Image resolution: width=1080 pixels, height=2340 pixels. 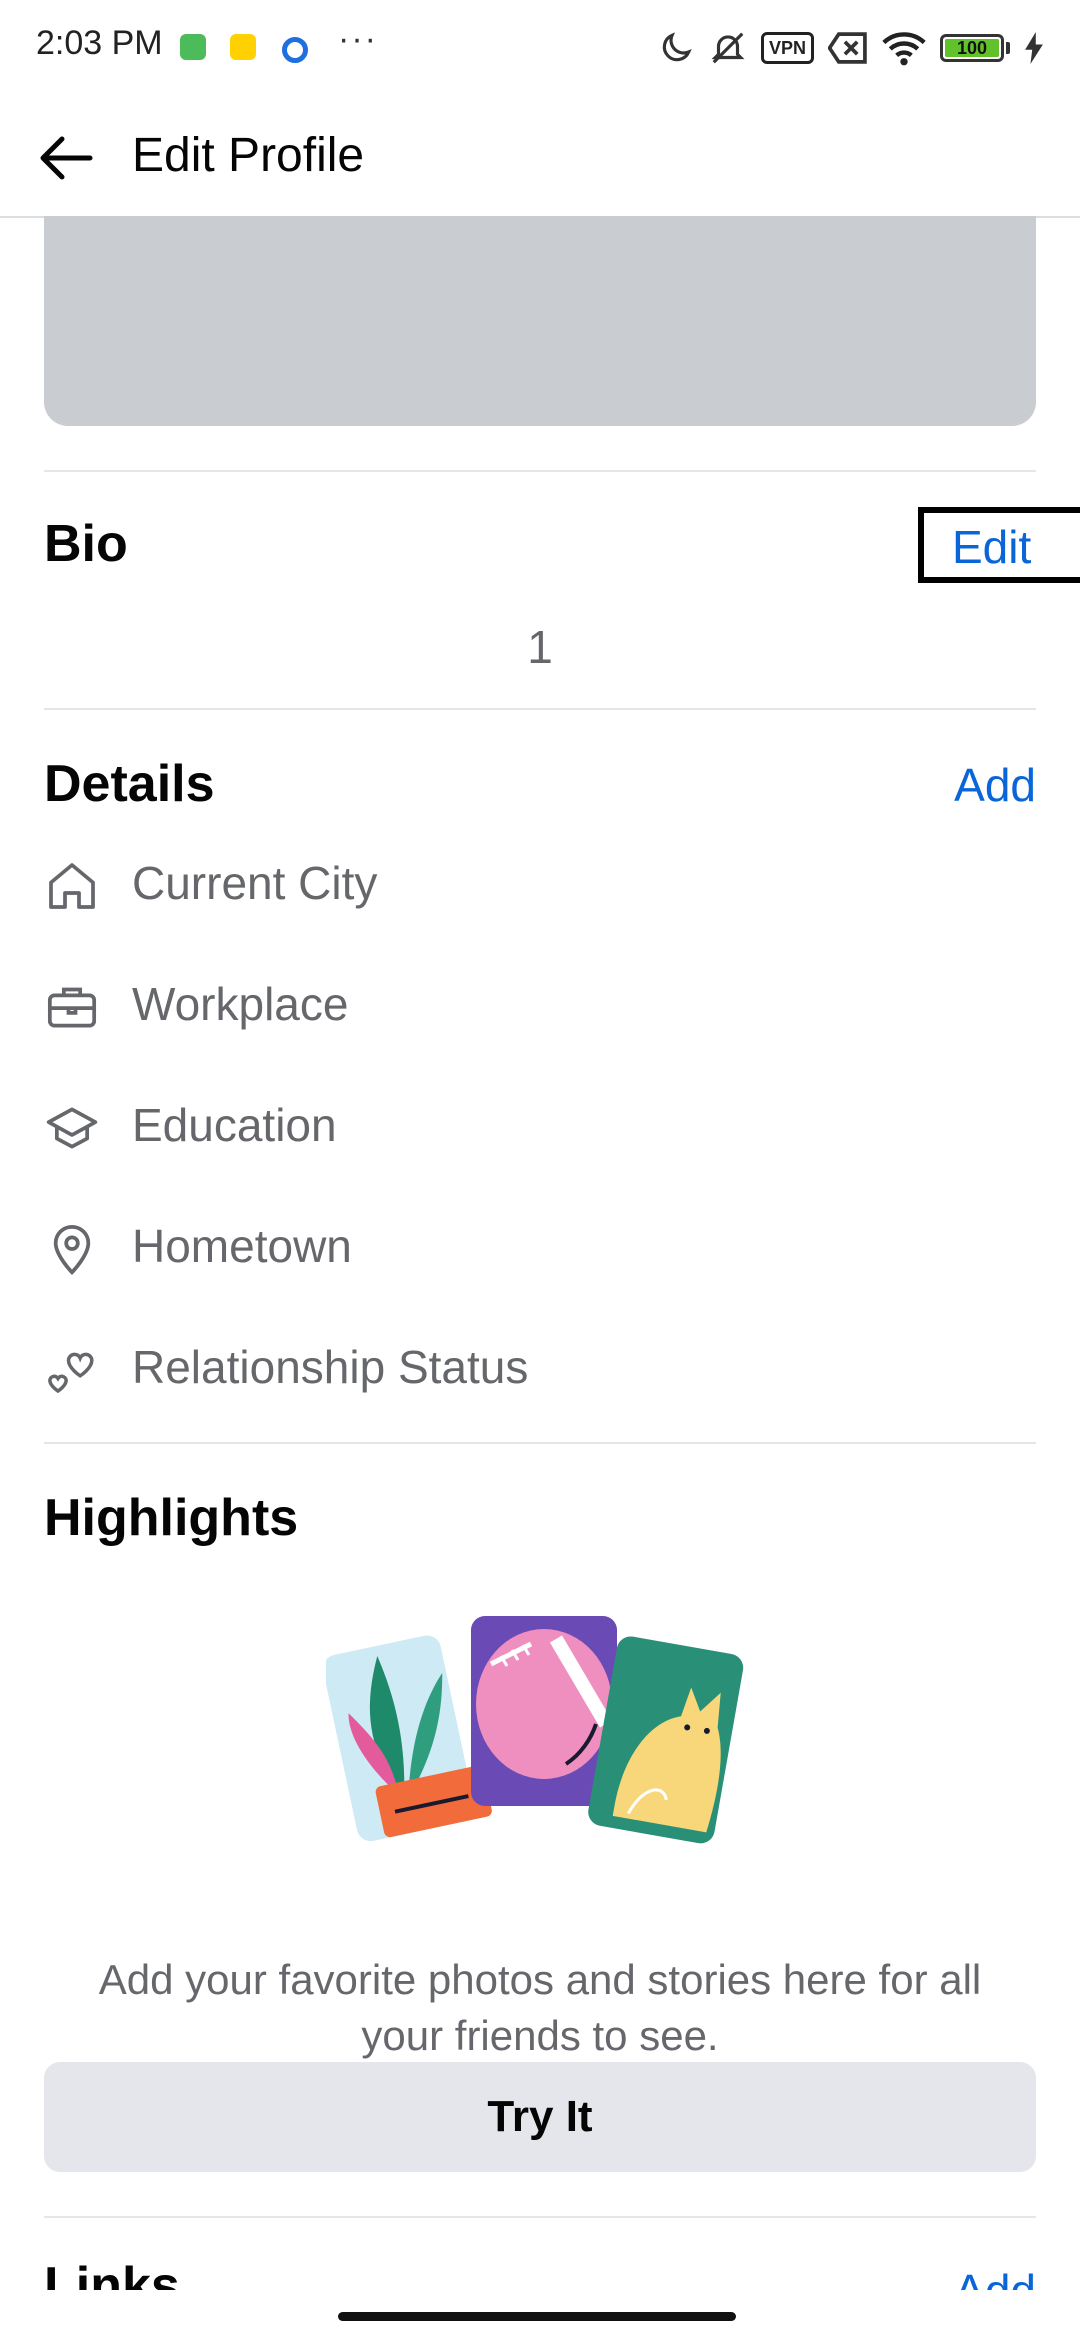 What do you see at coordinates (71, 1373) in the screenshot?
I see `hearts-icon` at bounding box center [71, 1373].